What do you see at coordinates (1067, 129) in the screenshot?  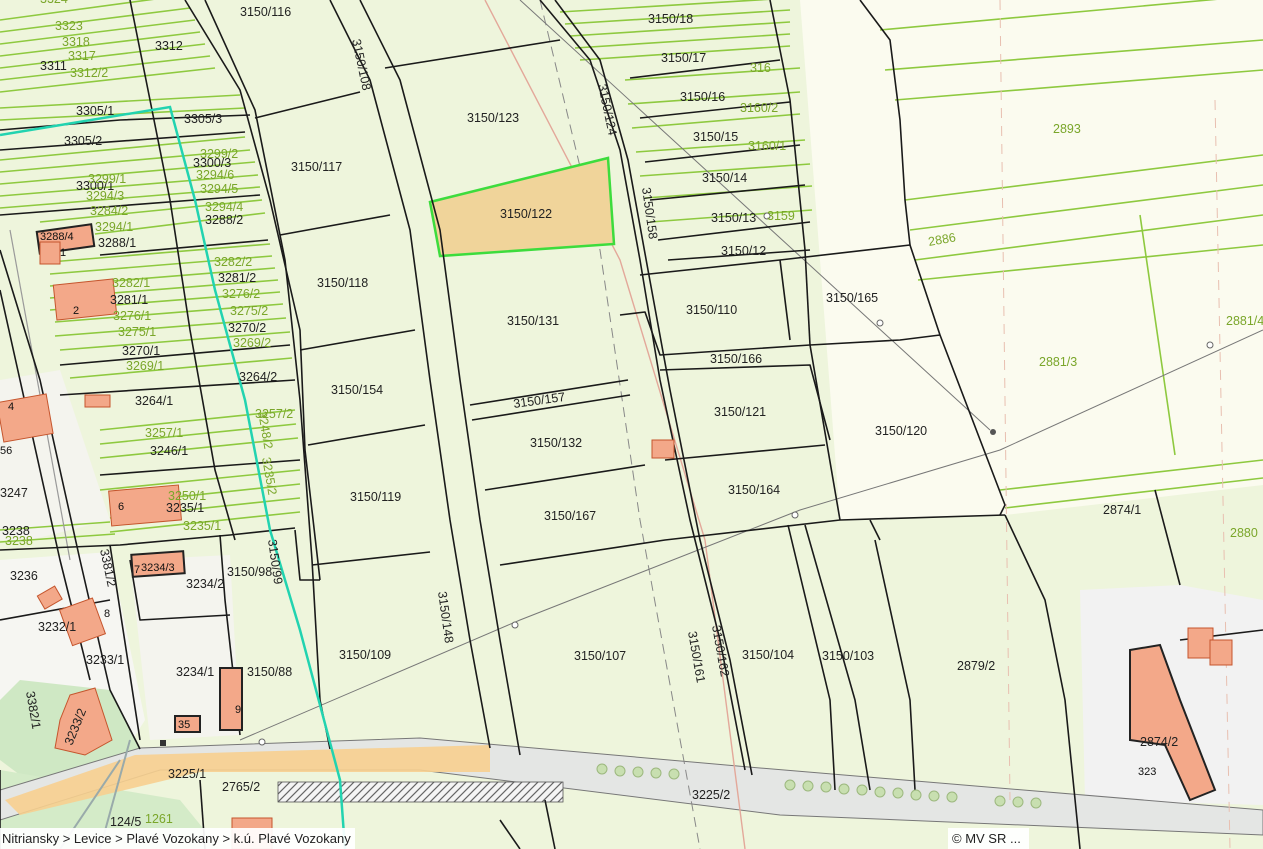 I see `parcel-label: 2893` at bounding box center [1067, 129].